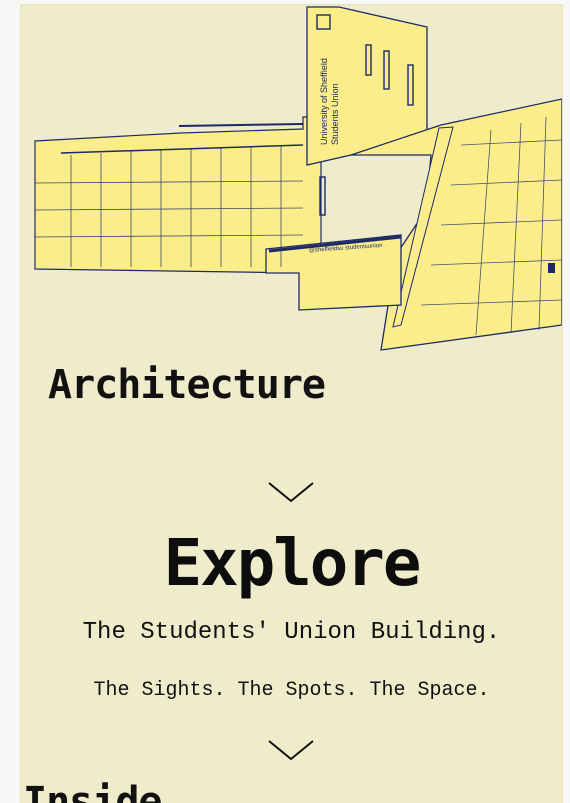 Image resolution: width=570 pixels, height=803 pixels. Describe the element at coordinates (92, 791) in the screenshot. I see `inside-heading: Inside` at that location.